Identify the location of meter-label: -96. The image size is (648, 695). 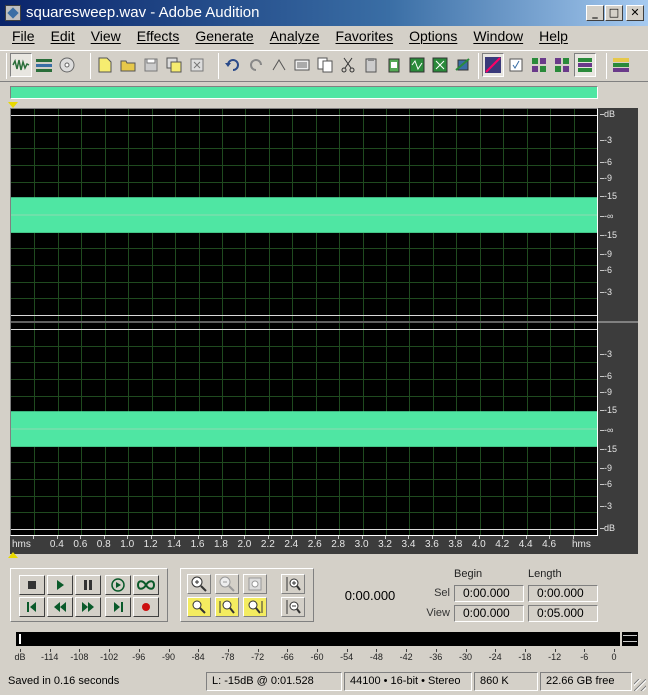
(139, 657).